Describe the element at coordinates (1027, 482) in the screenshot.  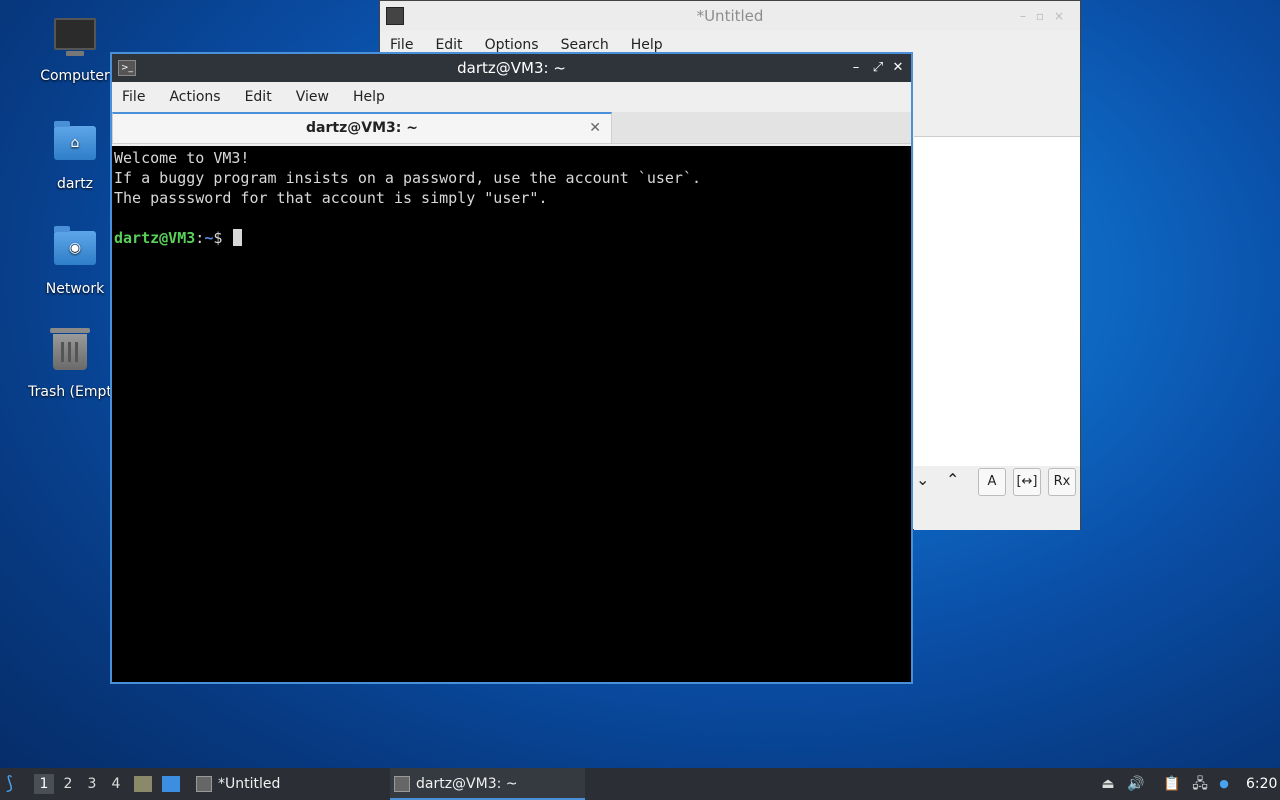
I see `whole-word-button: [↔]` at that location.